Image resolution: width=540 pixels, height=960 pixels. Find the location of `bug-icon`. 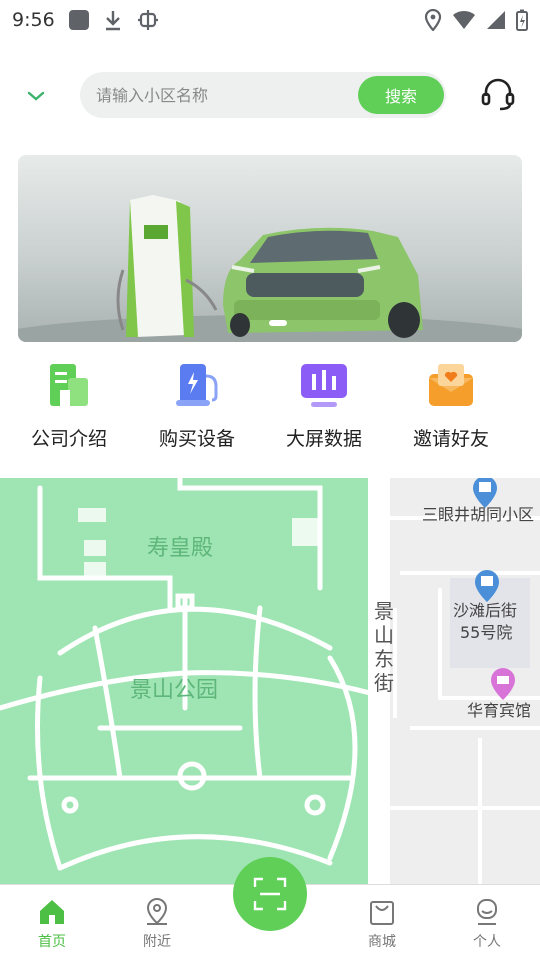

bug-icon is located at coordinates (147, 20).